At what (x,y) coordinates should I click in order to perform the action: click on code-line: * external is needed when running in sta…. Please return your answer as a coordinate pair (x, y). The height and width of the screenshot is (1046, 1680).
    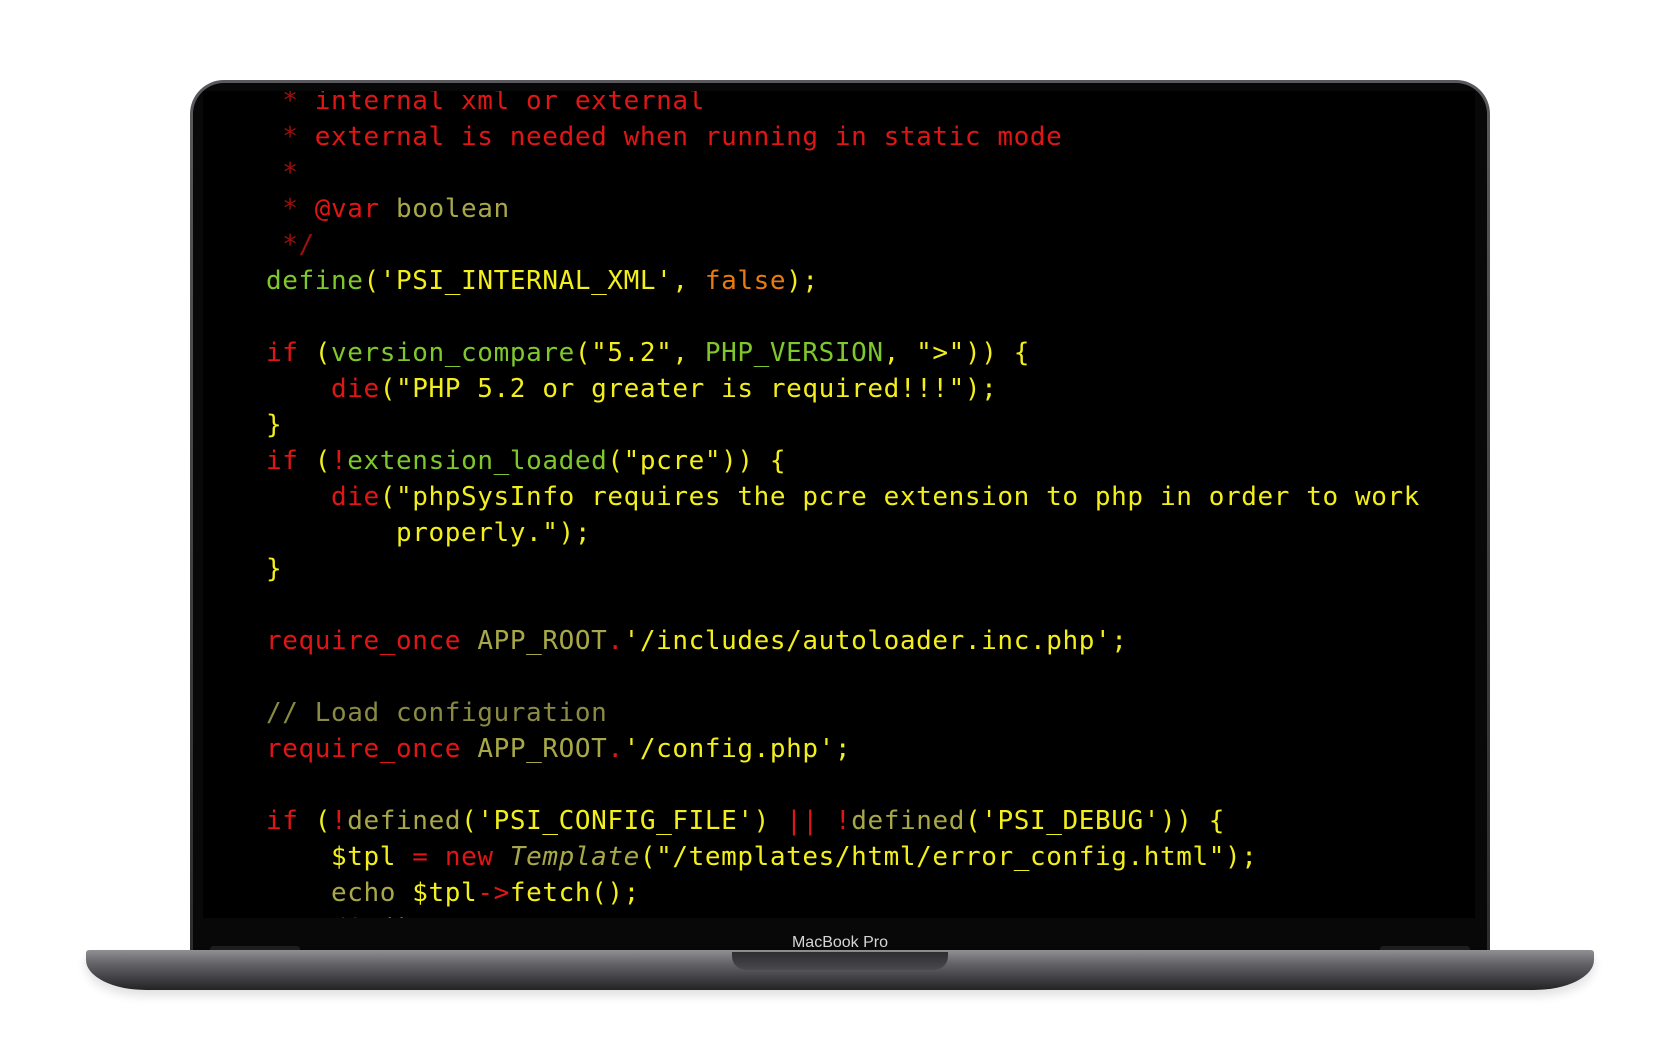
    Looking at the image, I should click on (843, 137).